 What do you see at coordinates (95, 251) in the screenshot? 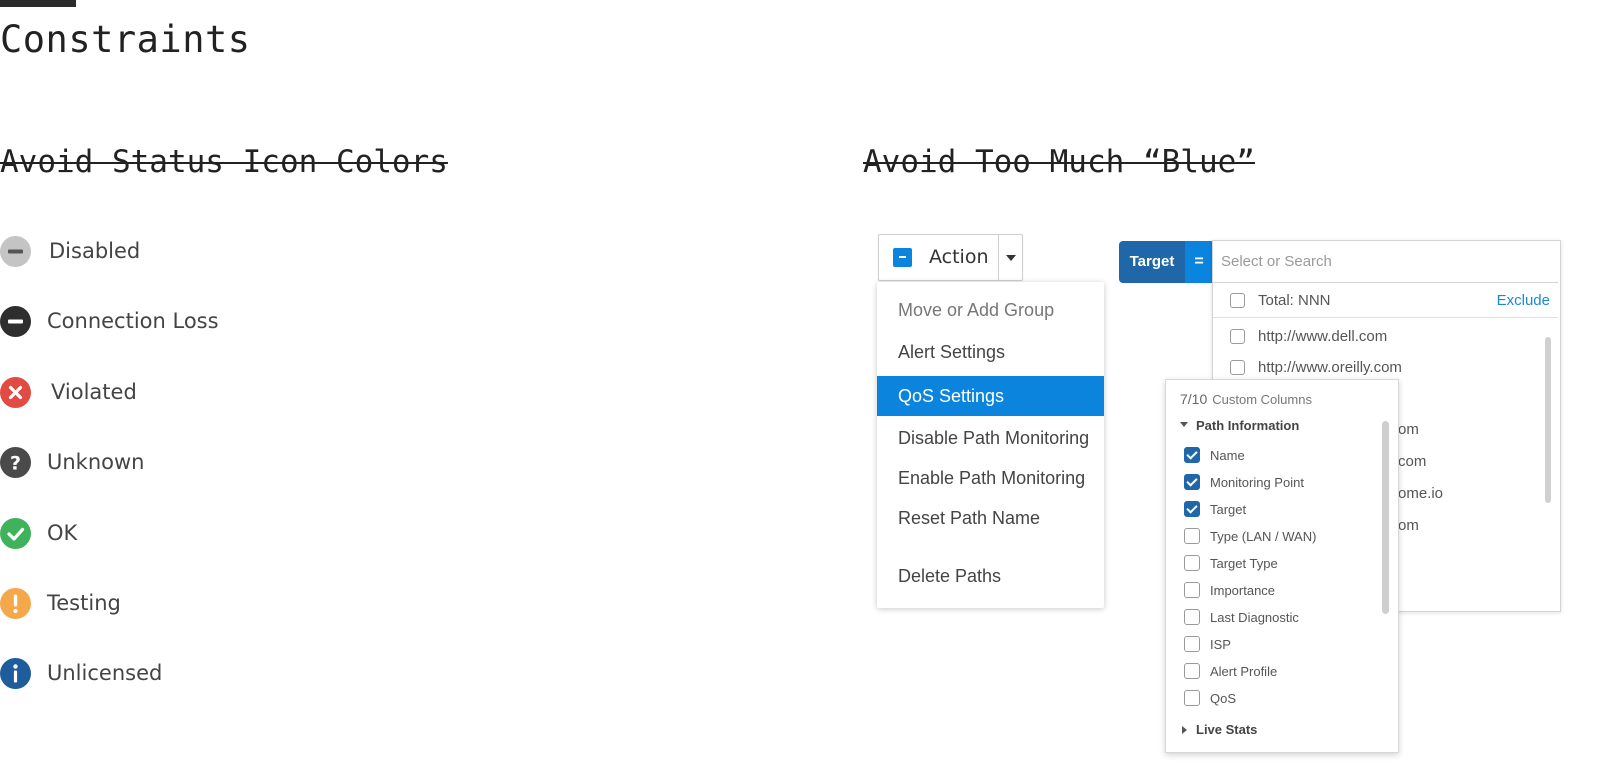
I see `status-label: Disabled` at bounding box center [95, 251].